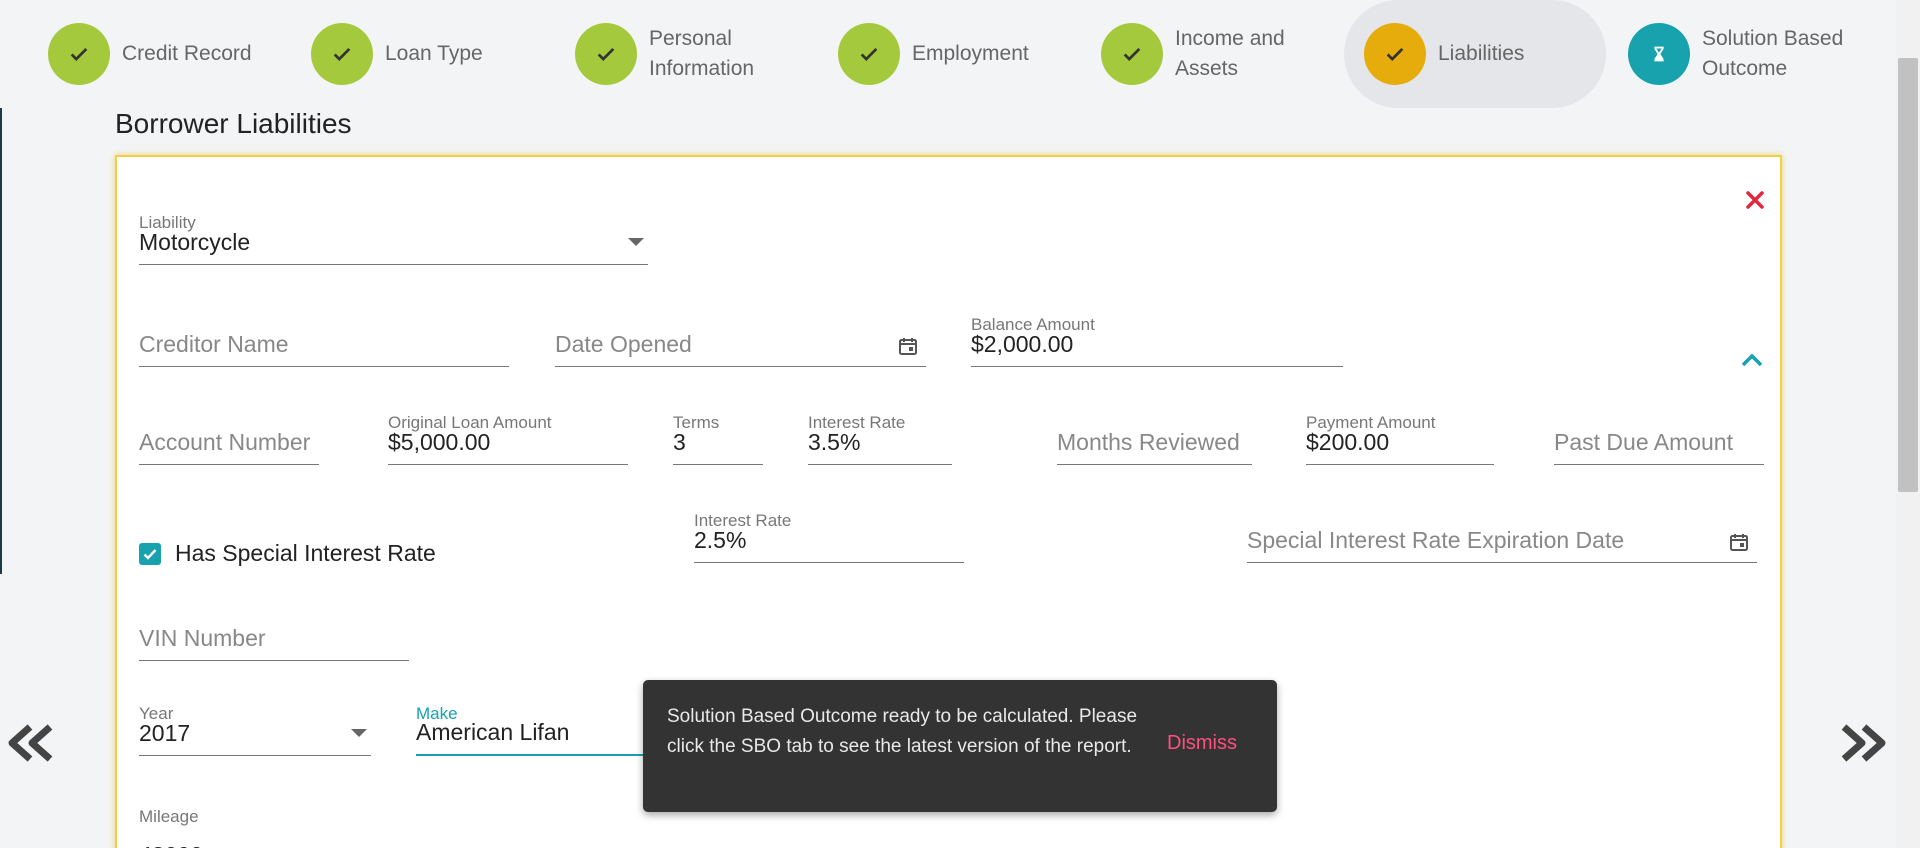 The height and width of the screenshot is (848, 1920). Describe the element at coordinates (434, 53) in the screenshot. I see `step-label: Loan Type` at that location.